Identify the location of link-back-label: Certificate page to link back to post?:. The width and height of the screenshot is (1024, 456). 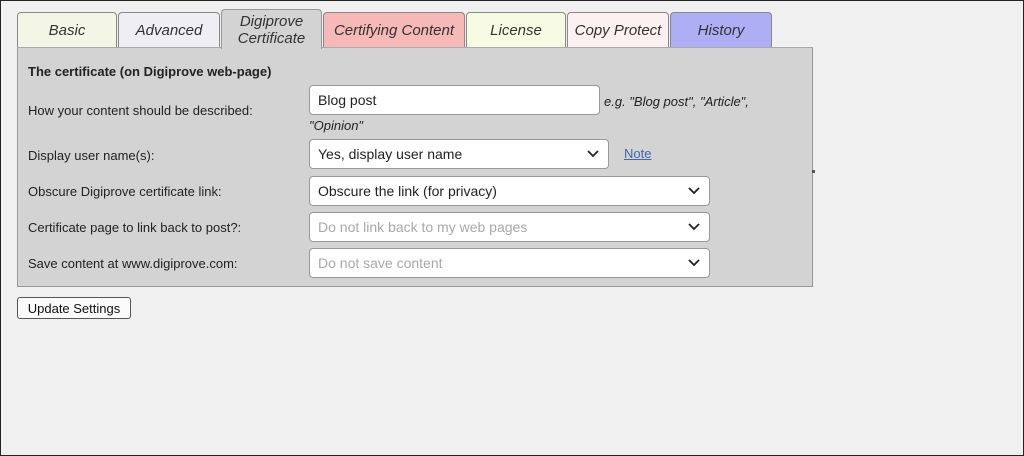
(135, 227).